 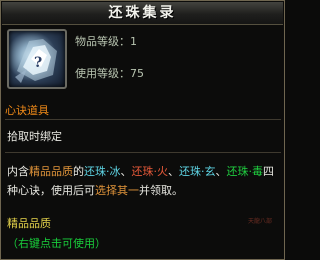 I want to click on desc-skill-fire: 还珠·火, so click(x=150, y=171).